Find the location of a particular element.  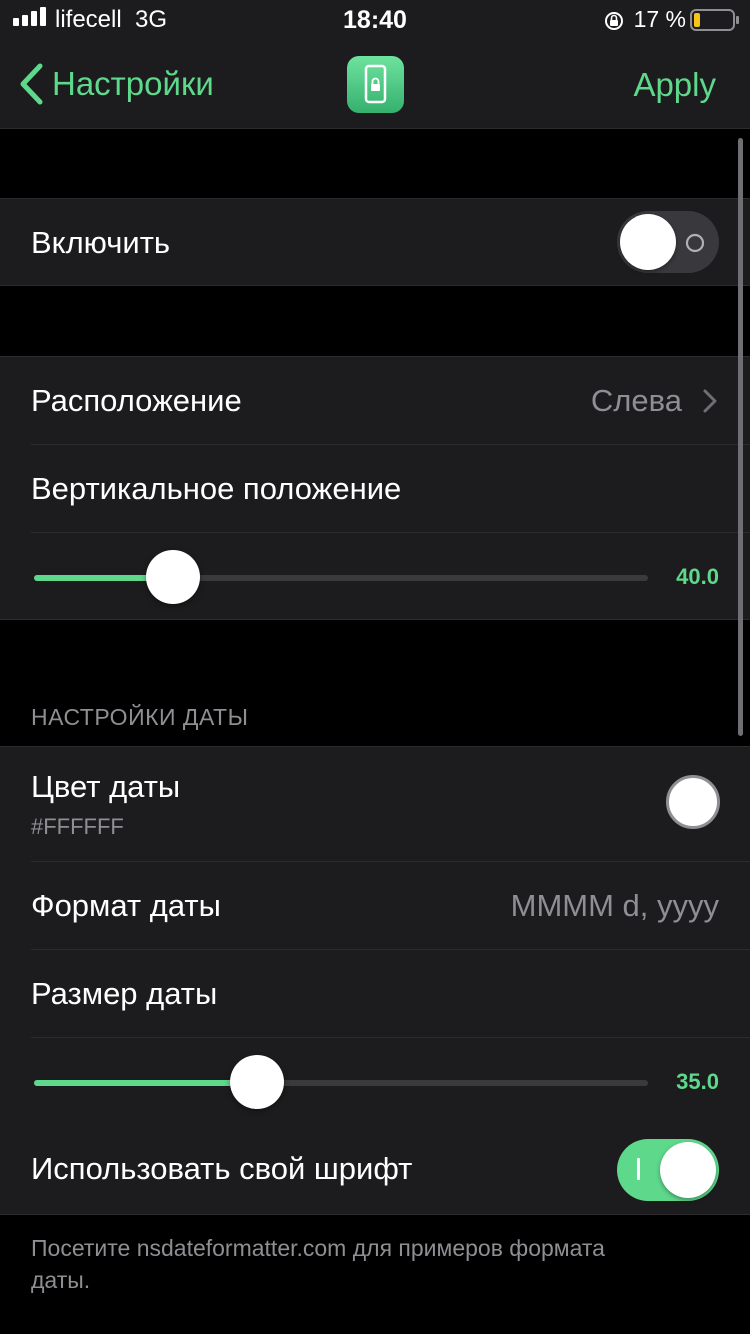

vertical-position-value: 40.0 is located at coordinates (697, 576).